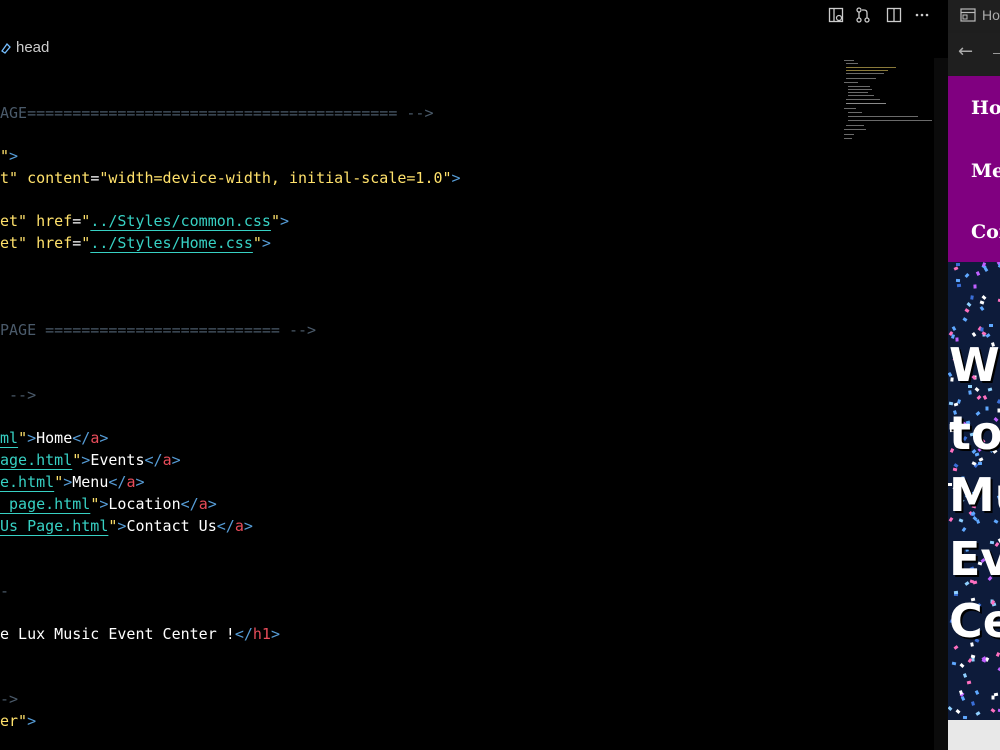  Describe the element at coordinates (974, 559) in the screenshot. I see `hero-heading-line: Event` at that location.